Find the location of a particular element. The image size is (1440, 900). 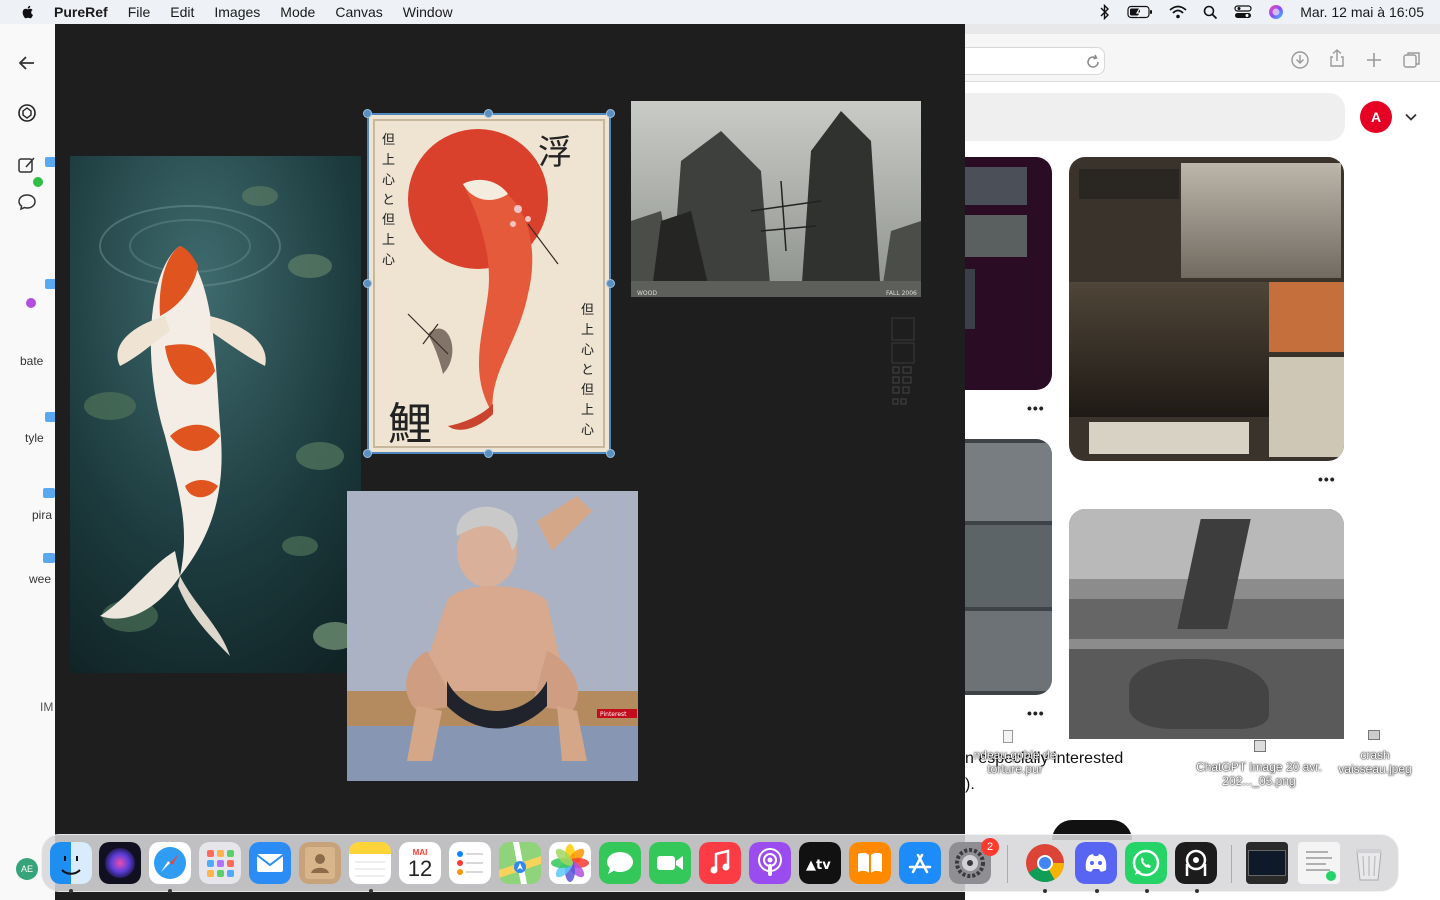

photos-app-icon is located at coordinates (570, 863).